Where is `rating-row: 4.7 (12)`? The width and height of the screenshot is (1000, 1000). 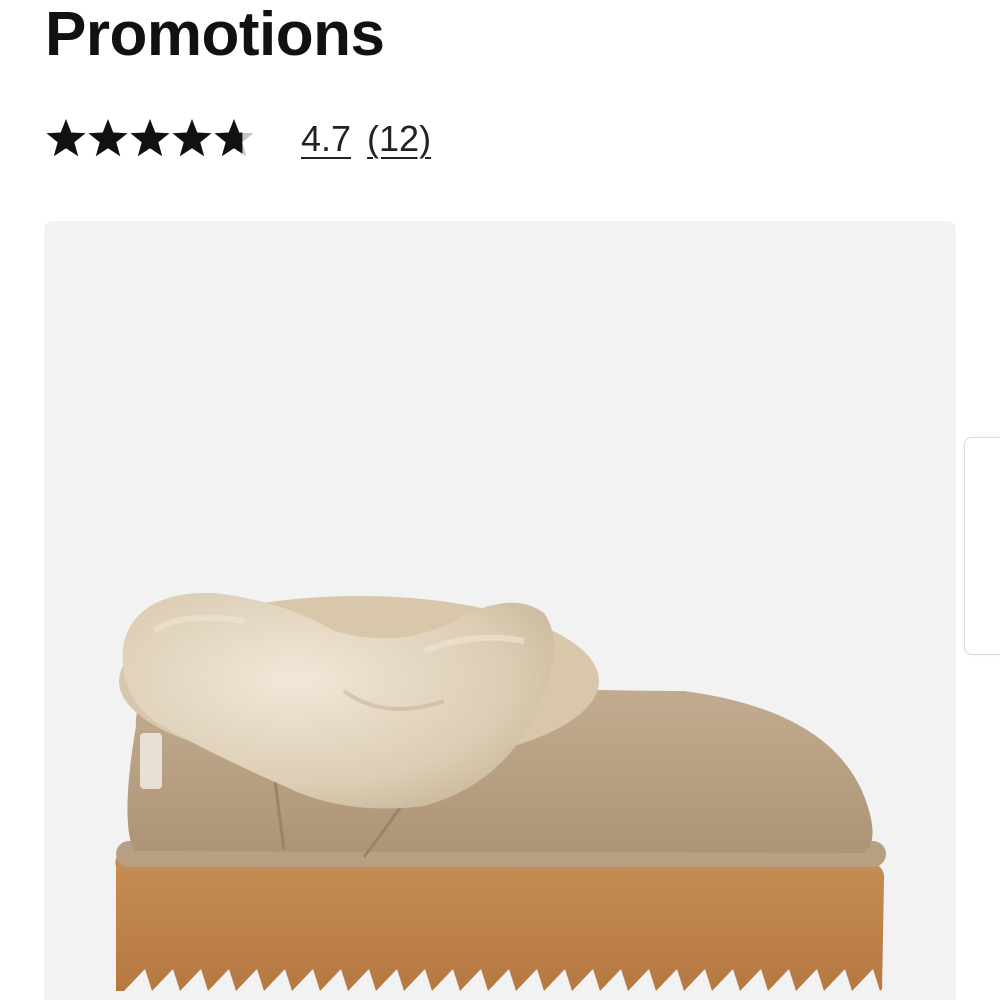
rating-row: 4.7 (12) is located at coordinates (238, 139).